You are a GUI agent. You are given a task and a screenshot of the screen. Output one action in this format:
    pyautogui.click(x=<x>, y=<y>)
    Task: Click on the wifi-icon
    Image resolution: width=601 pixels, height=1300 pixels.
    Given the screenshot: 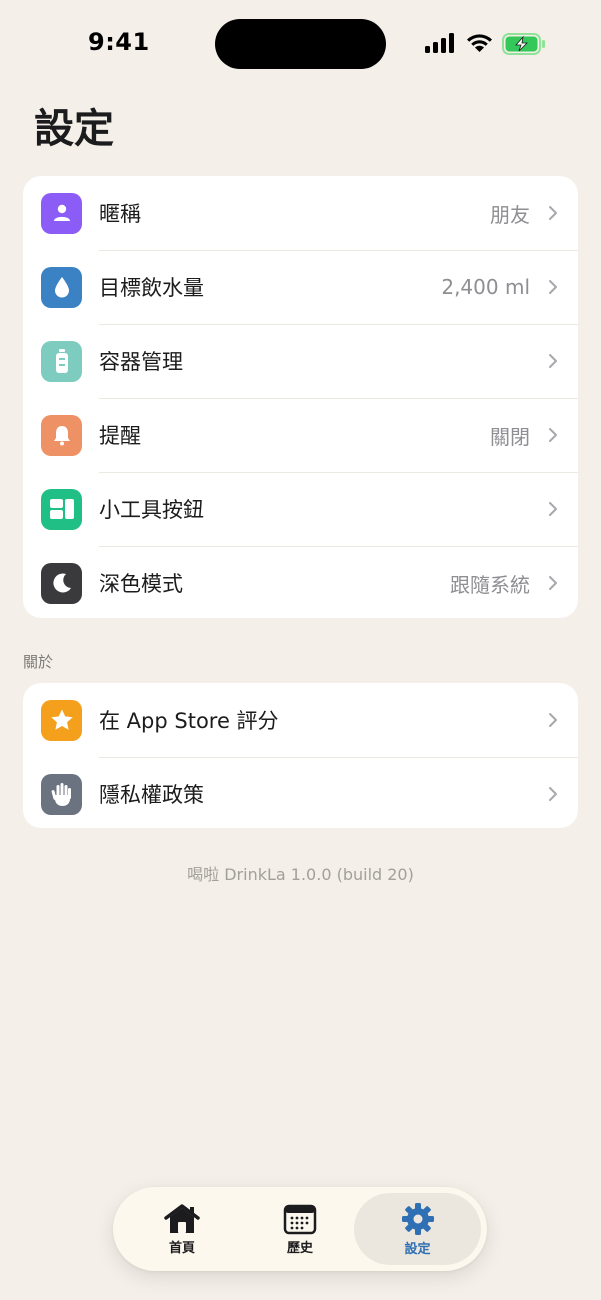 What is the action you would take?
    pyautogui.click(x=479, y=43)
    